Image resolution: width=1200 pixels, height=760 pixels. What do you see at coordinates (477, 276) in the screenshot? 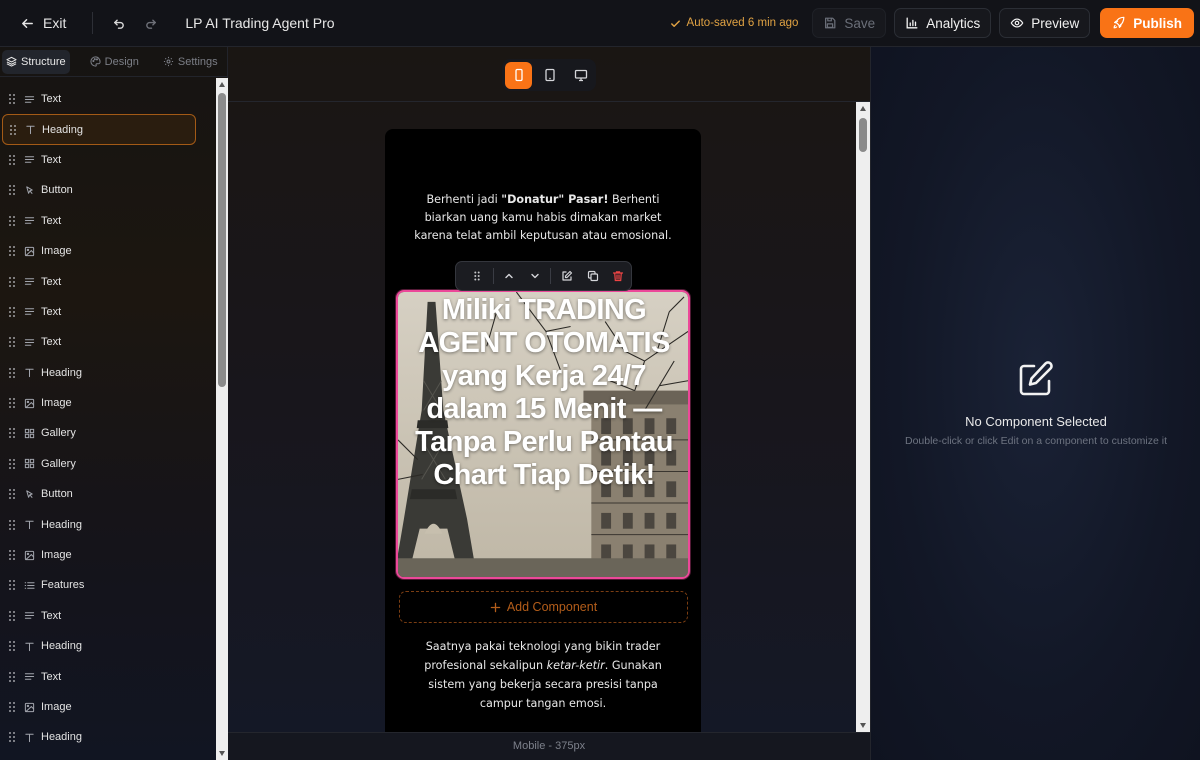
I see `drag-handle` at bounding box center [477, 276].